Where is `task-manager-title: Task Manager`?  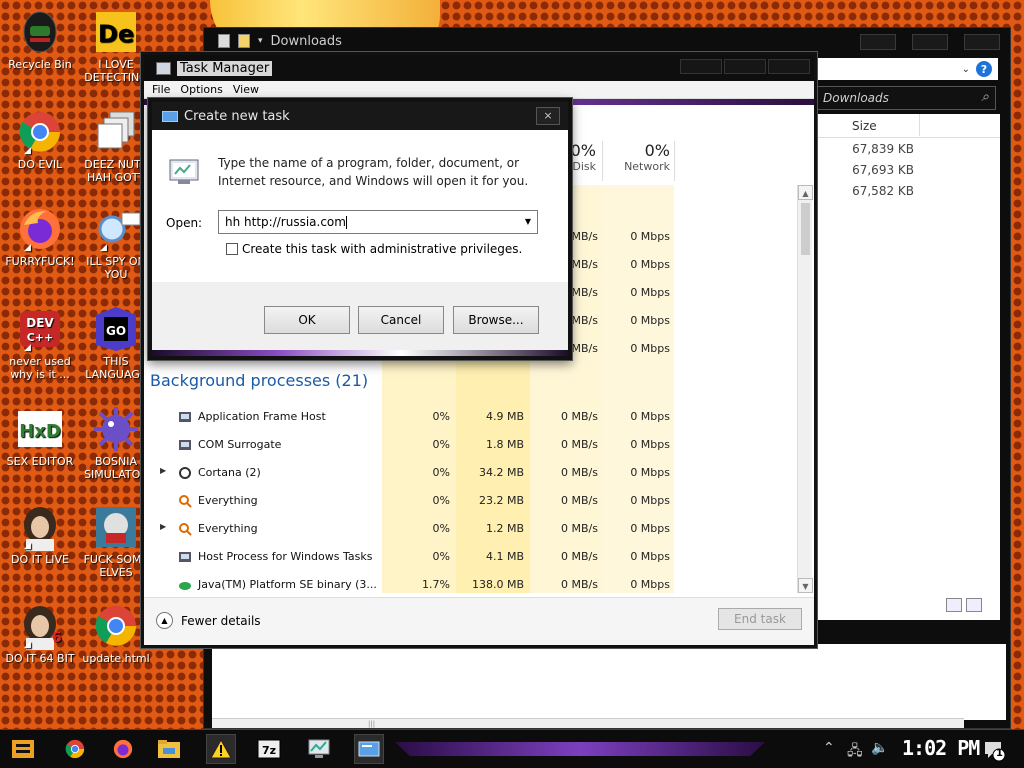
task-manager-title: Task Manager is located at coordinates (225, 68).